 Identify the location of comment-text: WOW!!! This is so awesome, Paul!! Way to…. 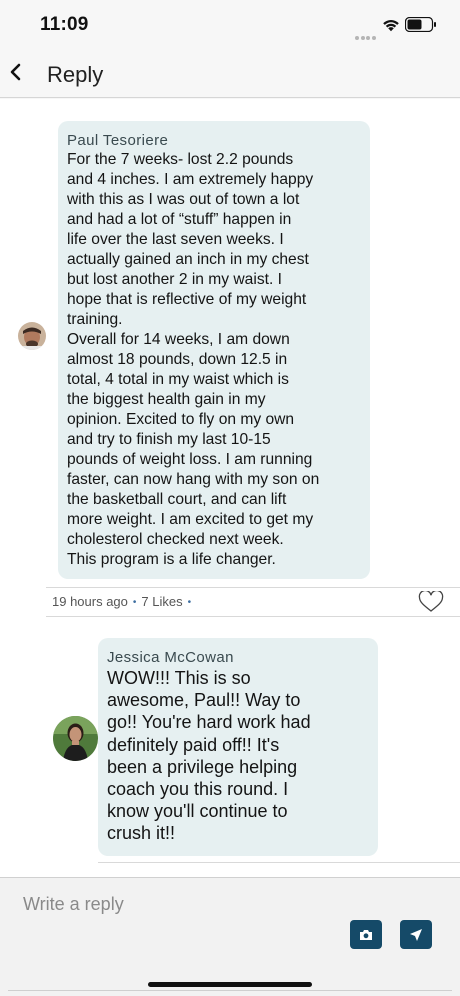
(209, 756).